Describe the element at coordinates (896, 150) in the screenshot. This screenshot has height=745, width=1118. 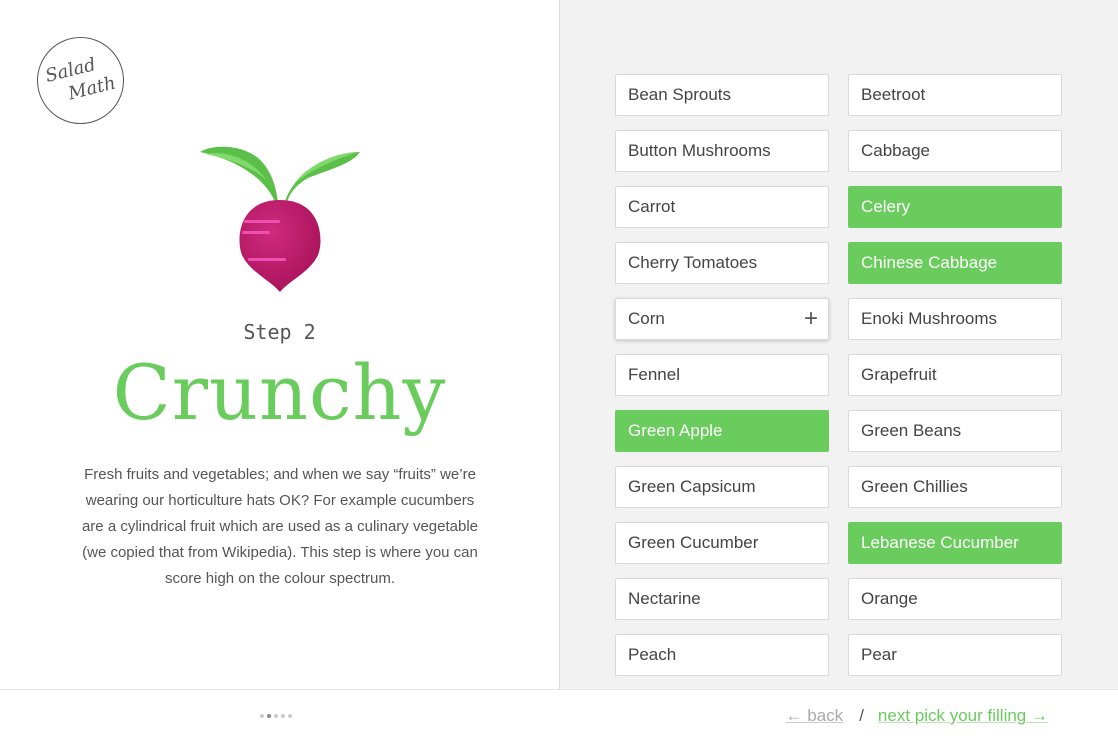
I see `ingredient-label: Cabbage` at that location.